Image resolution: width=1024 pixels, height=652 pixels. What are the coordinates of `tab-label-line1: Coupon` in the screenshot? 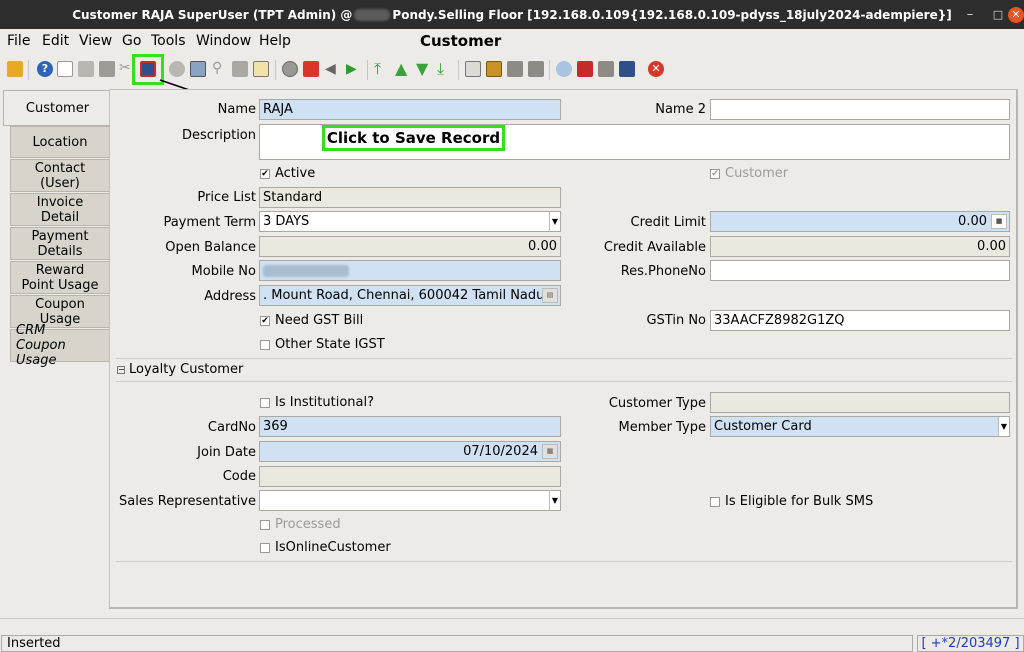 It's located at (60, 304).